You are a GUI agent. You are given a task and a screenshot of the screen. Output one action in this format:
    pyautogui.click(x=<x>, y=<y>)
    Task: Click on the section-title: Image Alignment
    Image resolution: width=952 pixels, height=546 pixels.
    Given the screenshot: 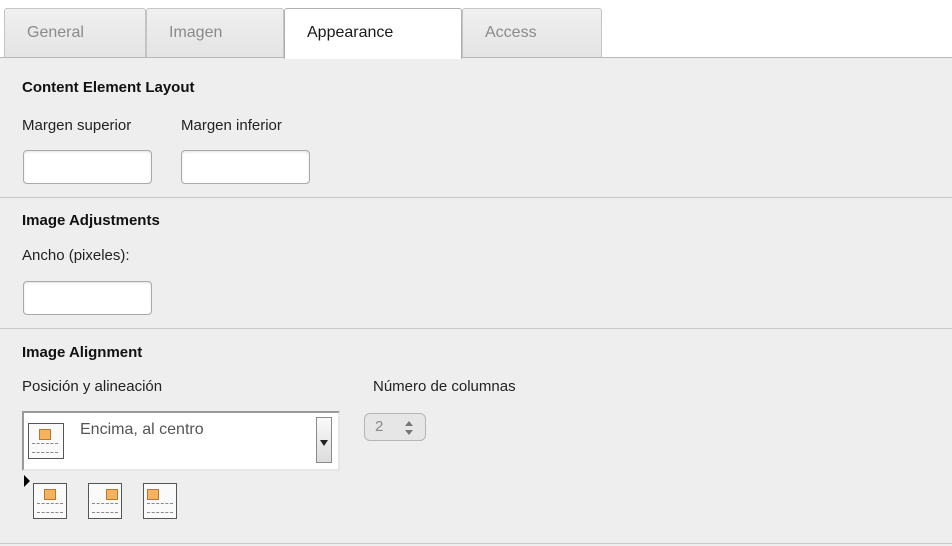 What is the action you would take?
    pyautogui.click(x=82, y=352)
    